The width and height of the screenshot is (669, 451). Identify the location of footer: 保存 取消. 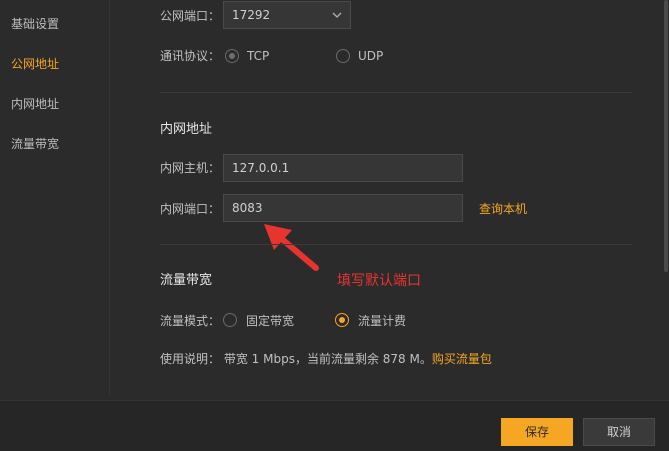
(334, 425).